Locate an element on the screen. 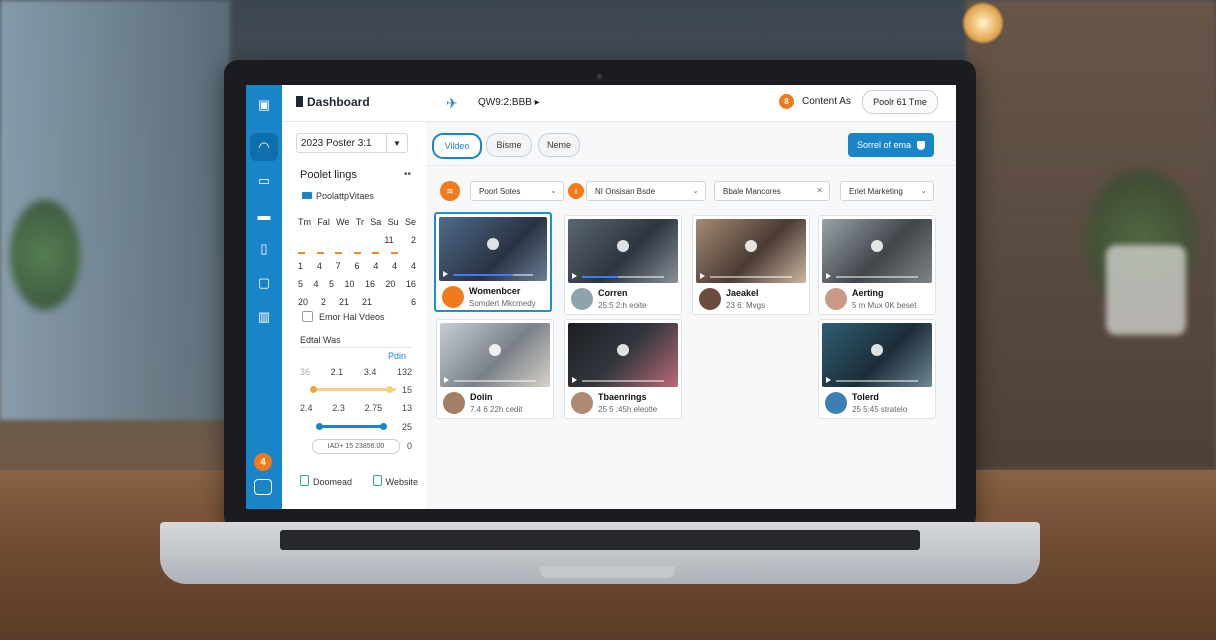 This screenshot has width=1216, height=640. card-title: Tbaenrings is located at coordinates (622, 397).